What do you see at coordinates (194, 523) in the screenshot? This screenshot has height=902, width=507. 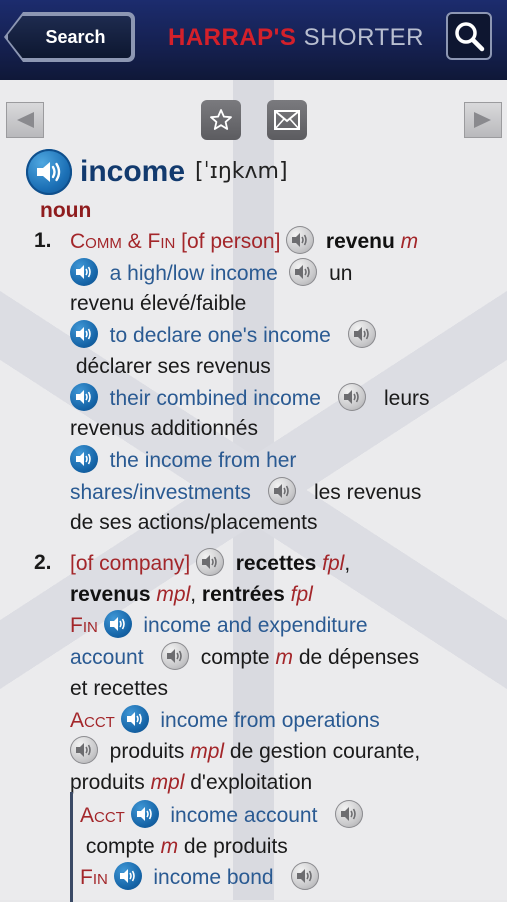 I see `example-french-cont: de ses actions/placements` at bounding box center [194, 523].